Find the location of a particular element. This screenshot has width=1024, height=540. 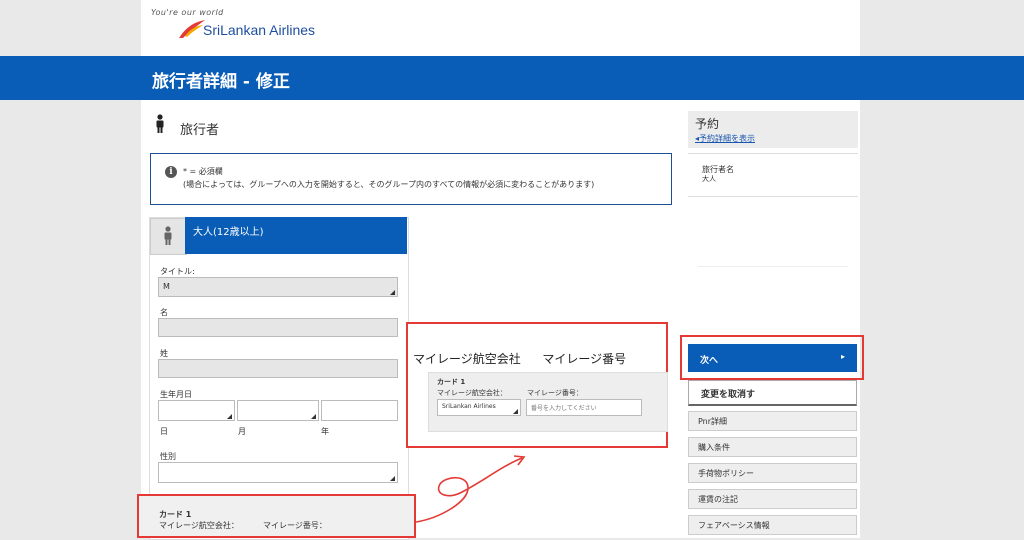

cancel-changes-button: 変更を取消す is located at coordinates (772, 393).